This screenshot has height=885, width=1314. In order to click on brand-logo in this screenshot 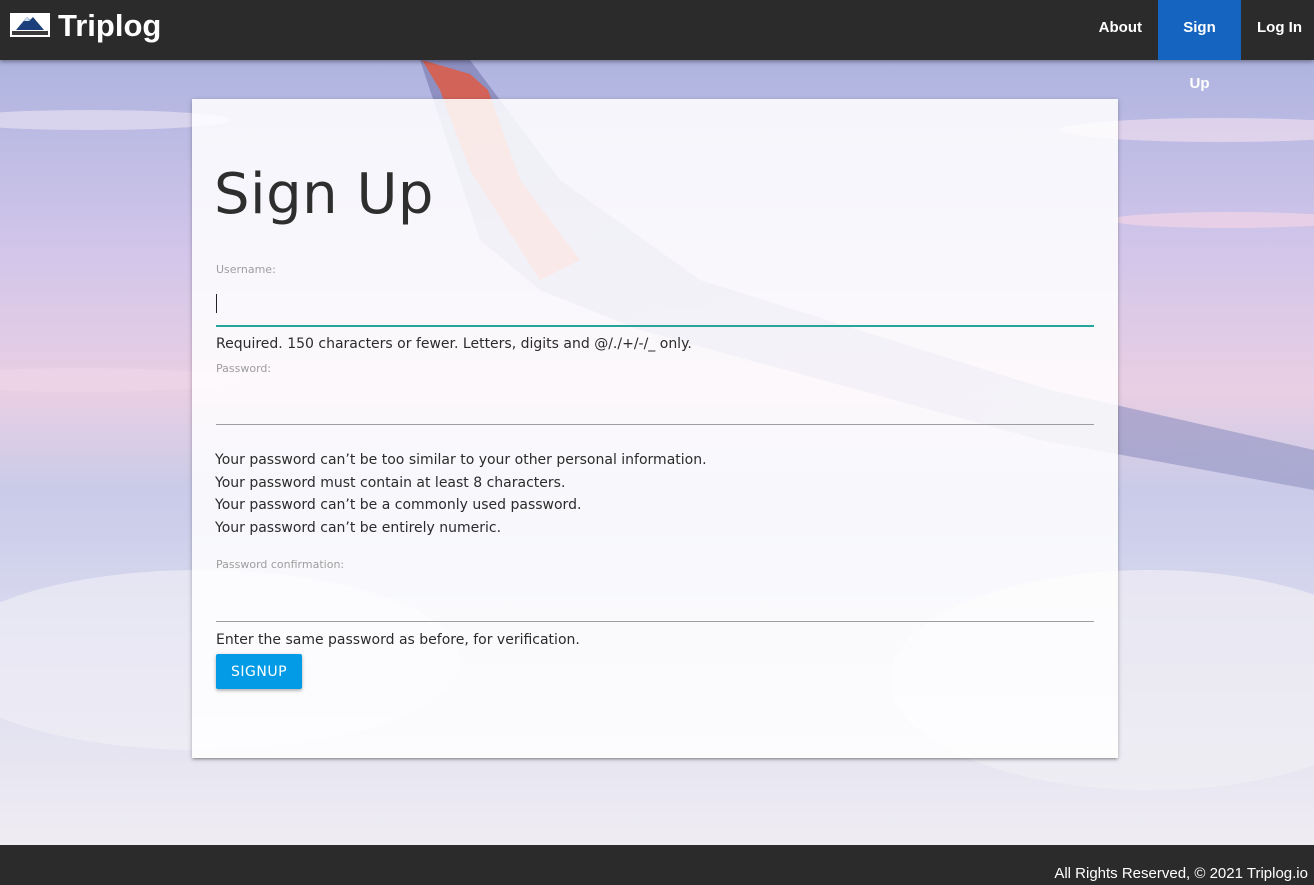, I will do `click(30, 25)`.